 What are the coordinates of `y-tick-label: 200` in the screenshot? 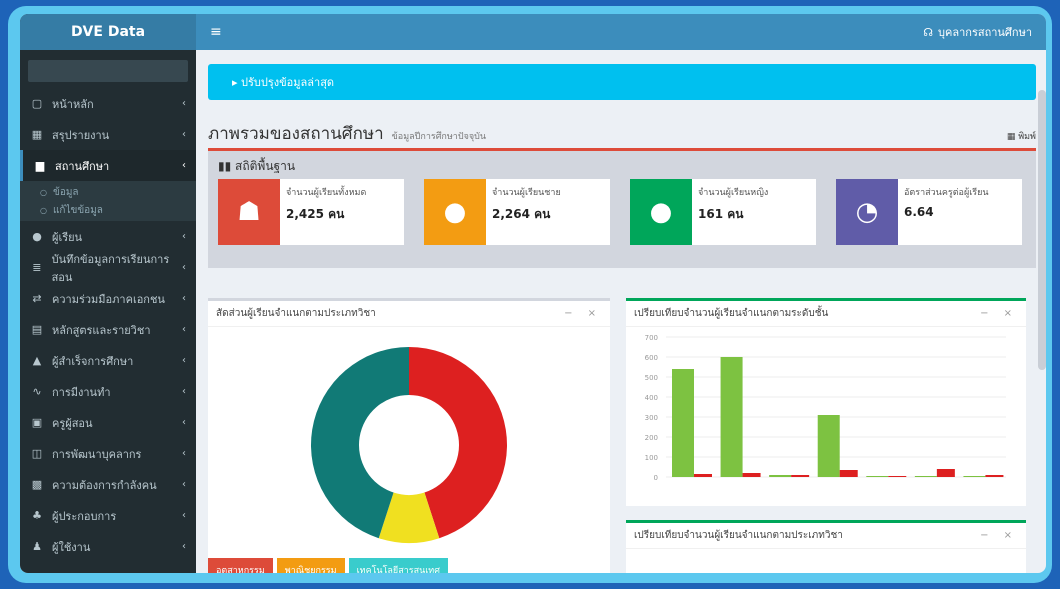 It's located at (651, 438).